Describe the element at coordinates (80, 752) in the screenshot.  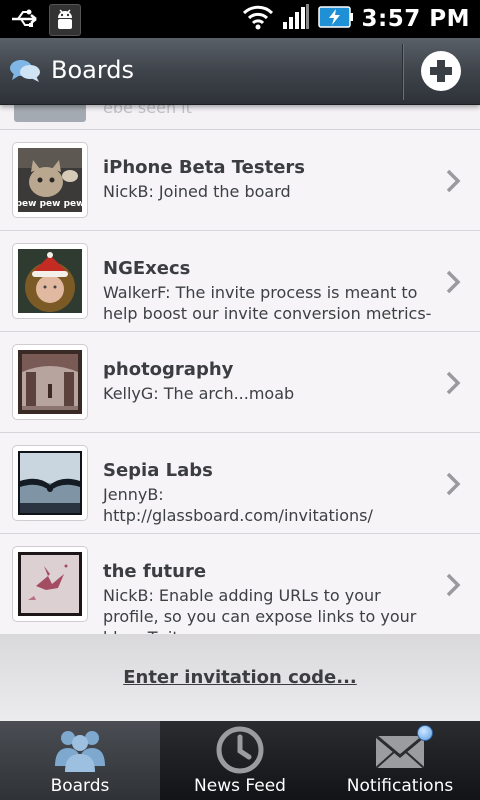
I see `people-icon` at that location.